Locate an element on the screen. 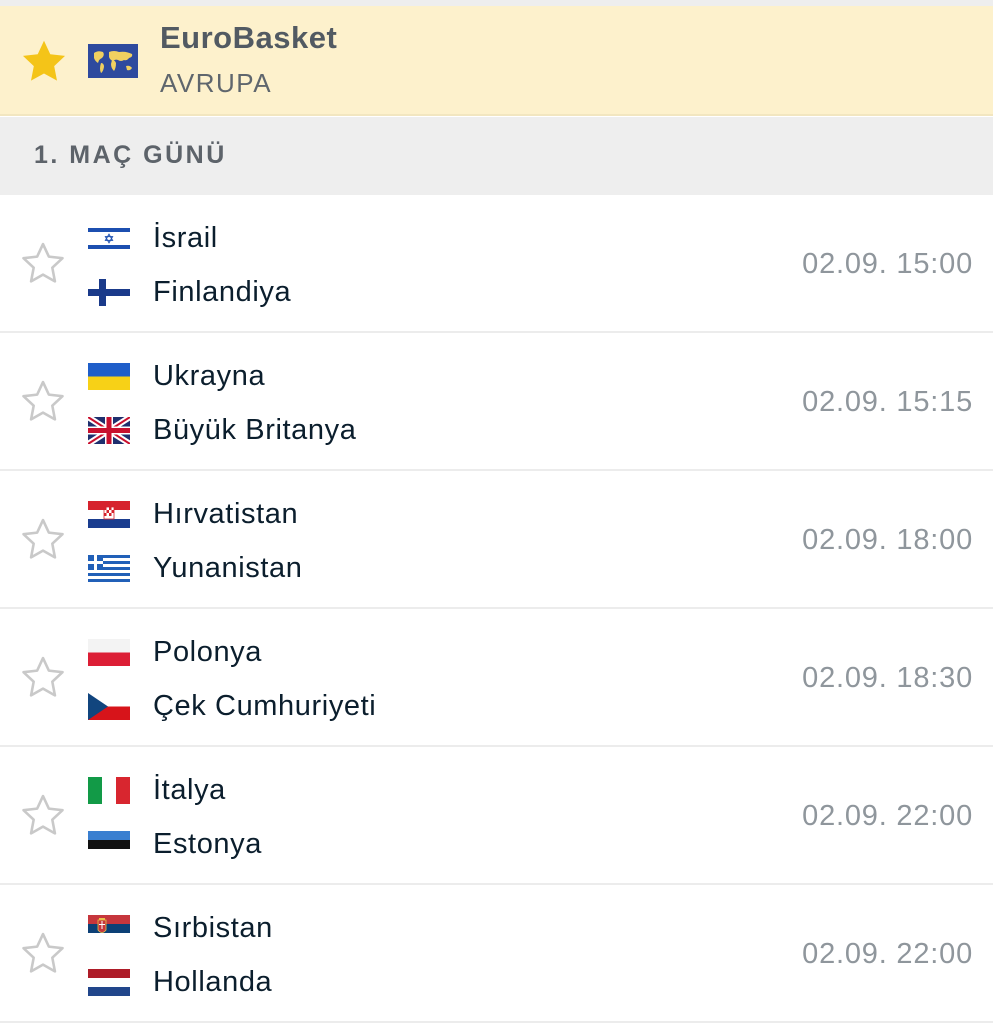 This screenshot has height=1029, width=993. away-team-name: Estonya is located at coordinates (207, 844).